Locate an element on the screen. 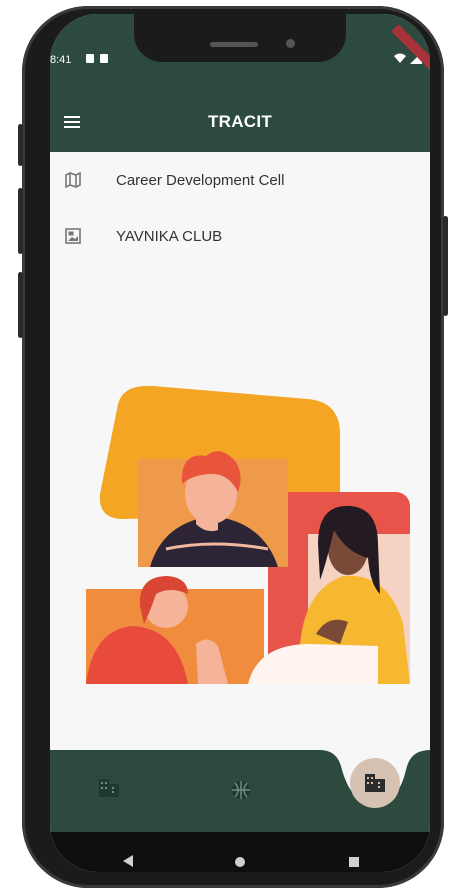  nav-item-clubs is located at coordinates (109, 790).